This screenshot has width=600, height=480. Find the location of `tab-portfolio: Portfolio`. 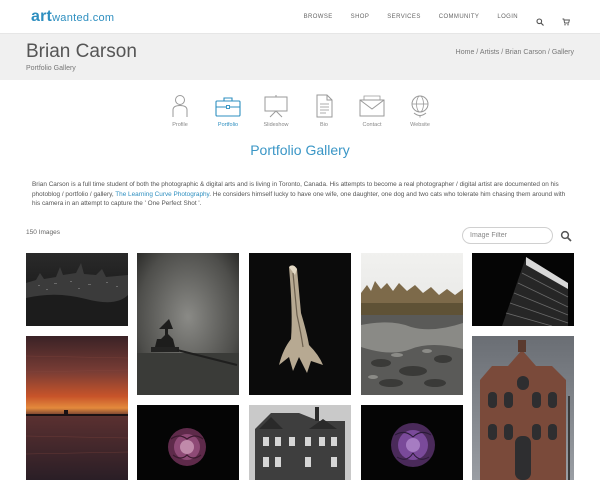

tab-portfolio: Portfolio is located at coordinates (228, 114).